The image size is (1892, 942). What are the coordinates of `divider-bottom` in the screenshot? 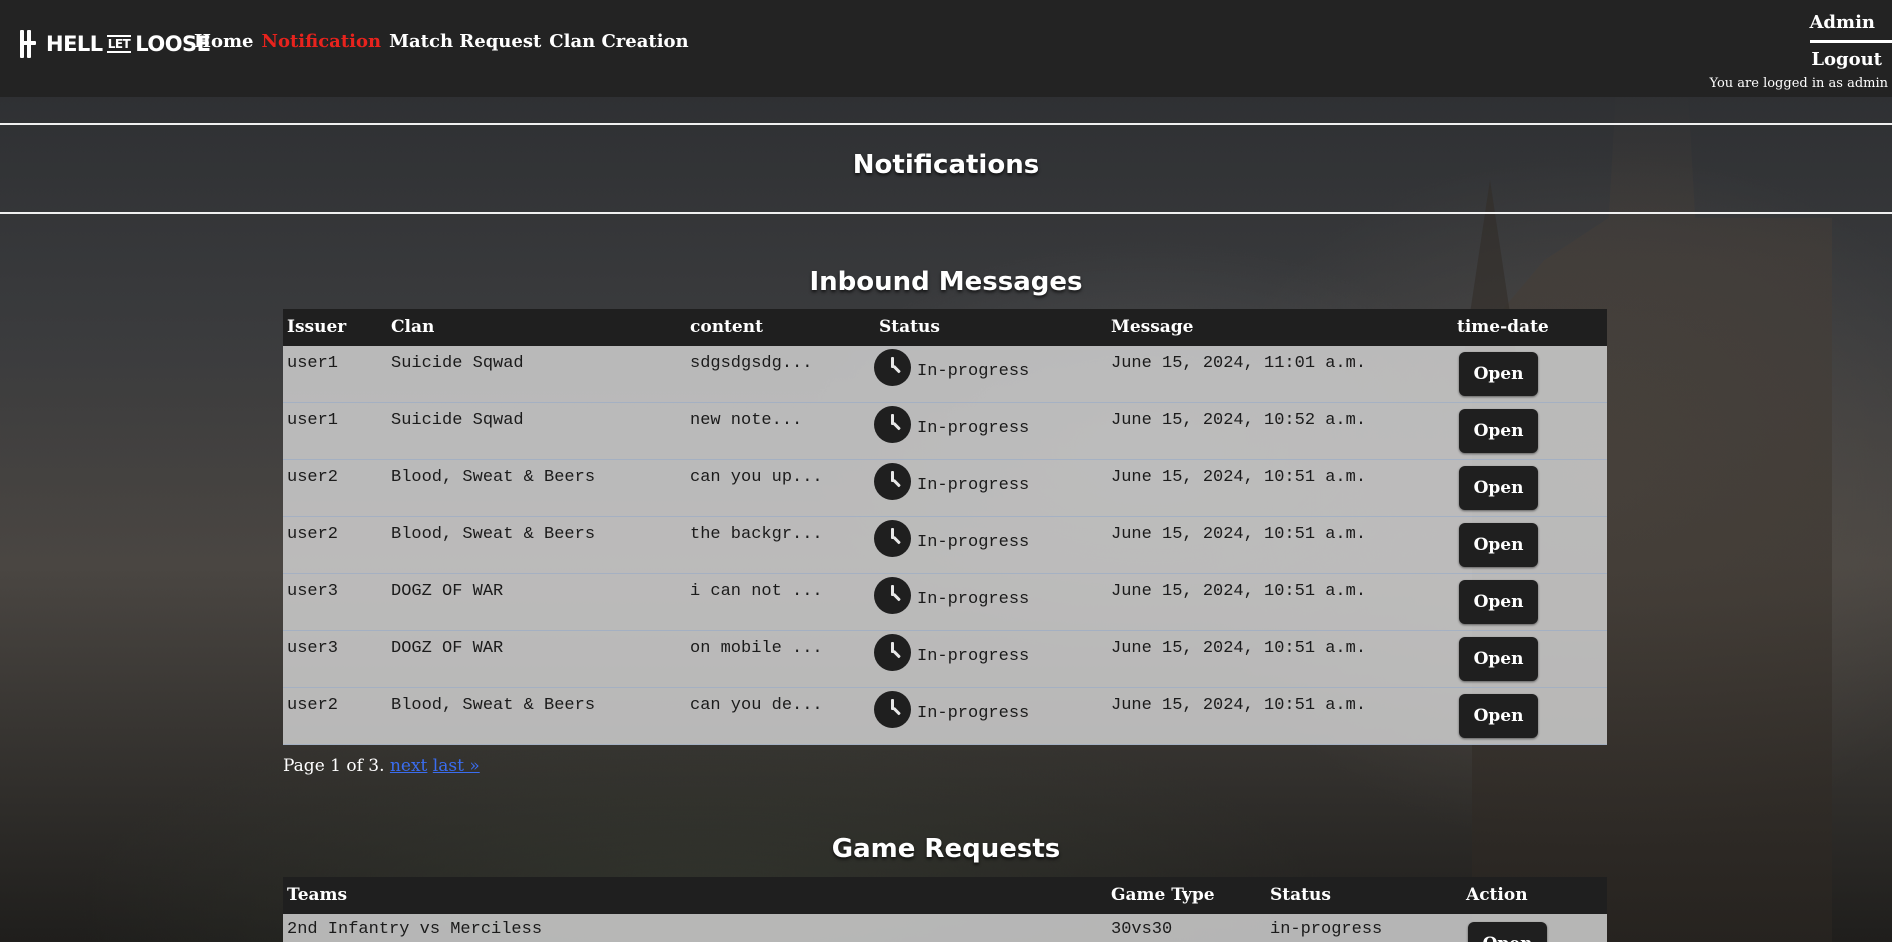 It's located at (946, 213).